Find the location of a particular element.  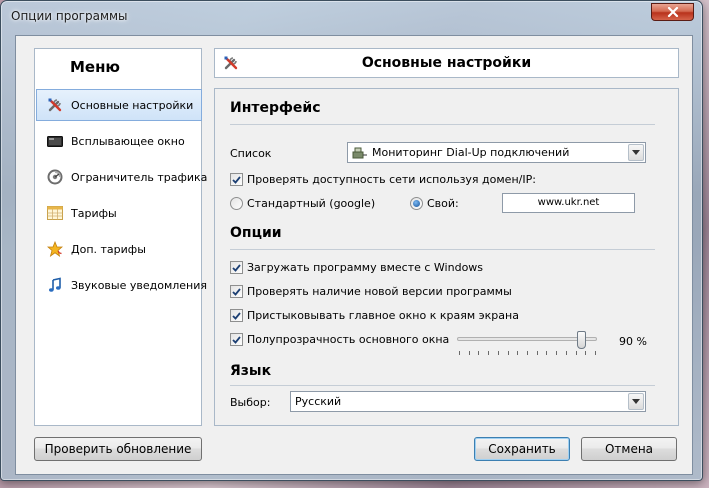

sidebar-item-popup-window: Всплывающее окно is located at coordinates (119, 141).